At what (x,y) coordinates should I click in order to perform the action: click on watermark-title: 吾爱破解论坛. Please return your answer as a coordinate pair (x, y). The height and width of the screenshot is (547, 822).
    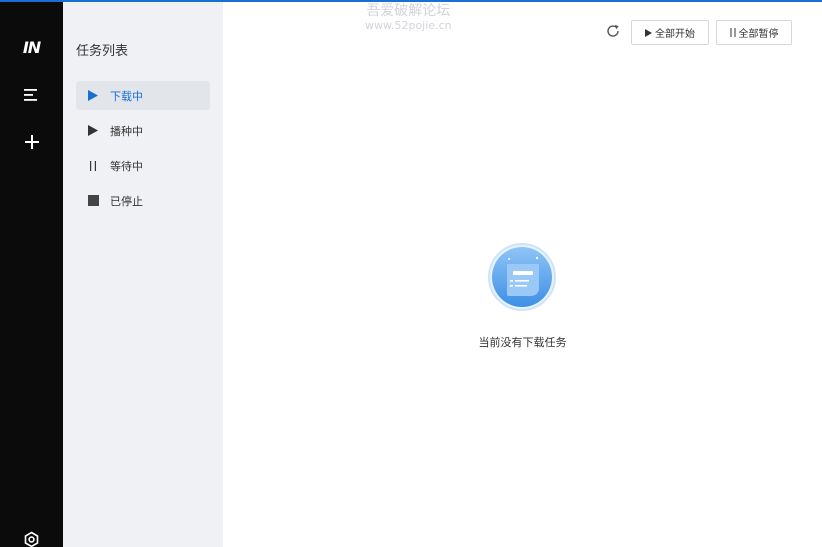
    Looking at the image, I should click on (408, 11).